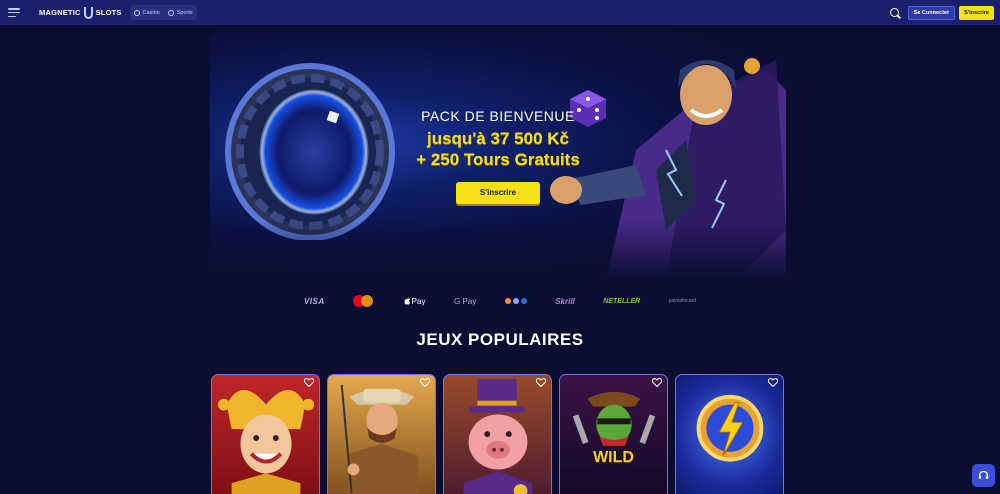  I want to click on nav-casino-label: Casino, so click(151, 12).